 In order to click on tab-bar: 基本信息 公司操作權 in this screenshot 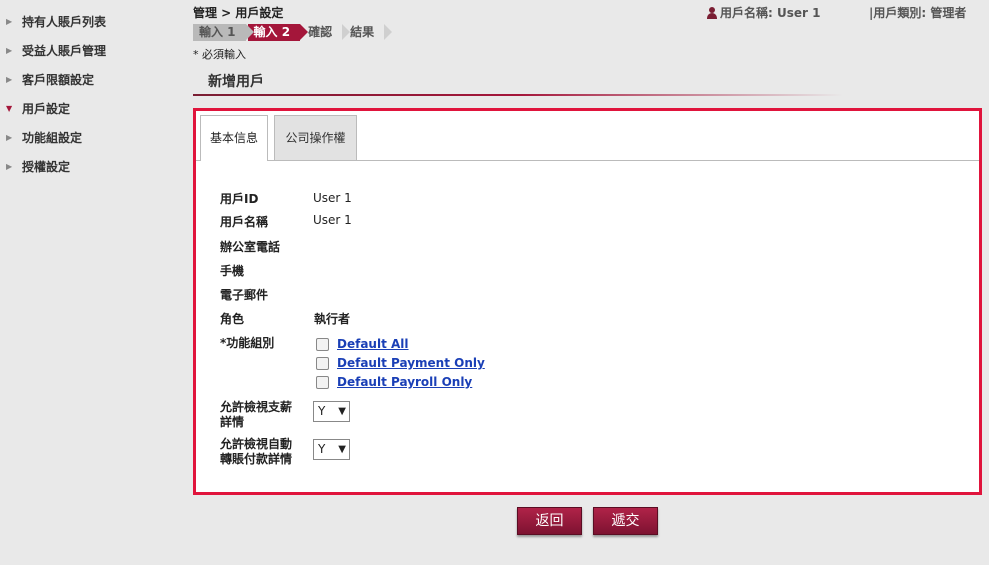, I will do `click(587, 136)`.